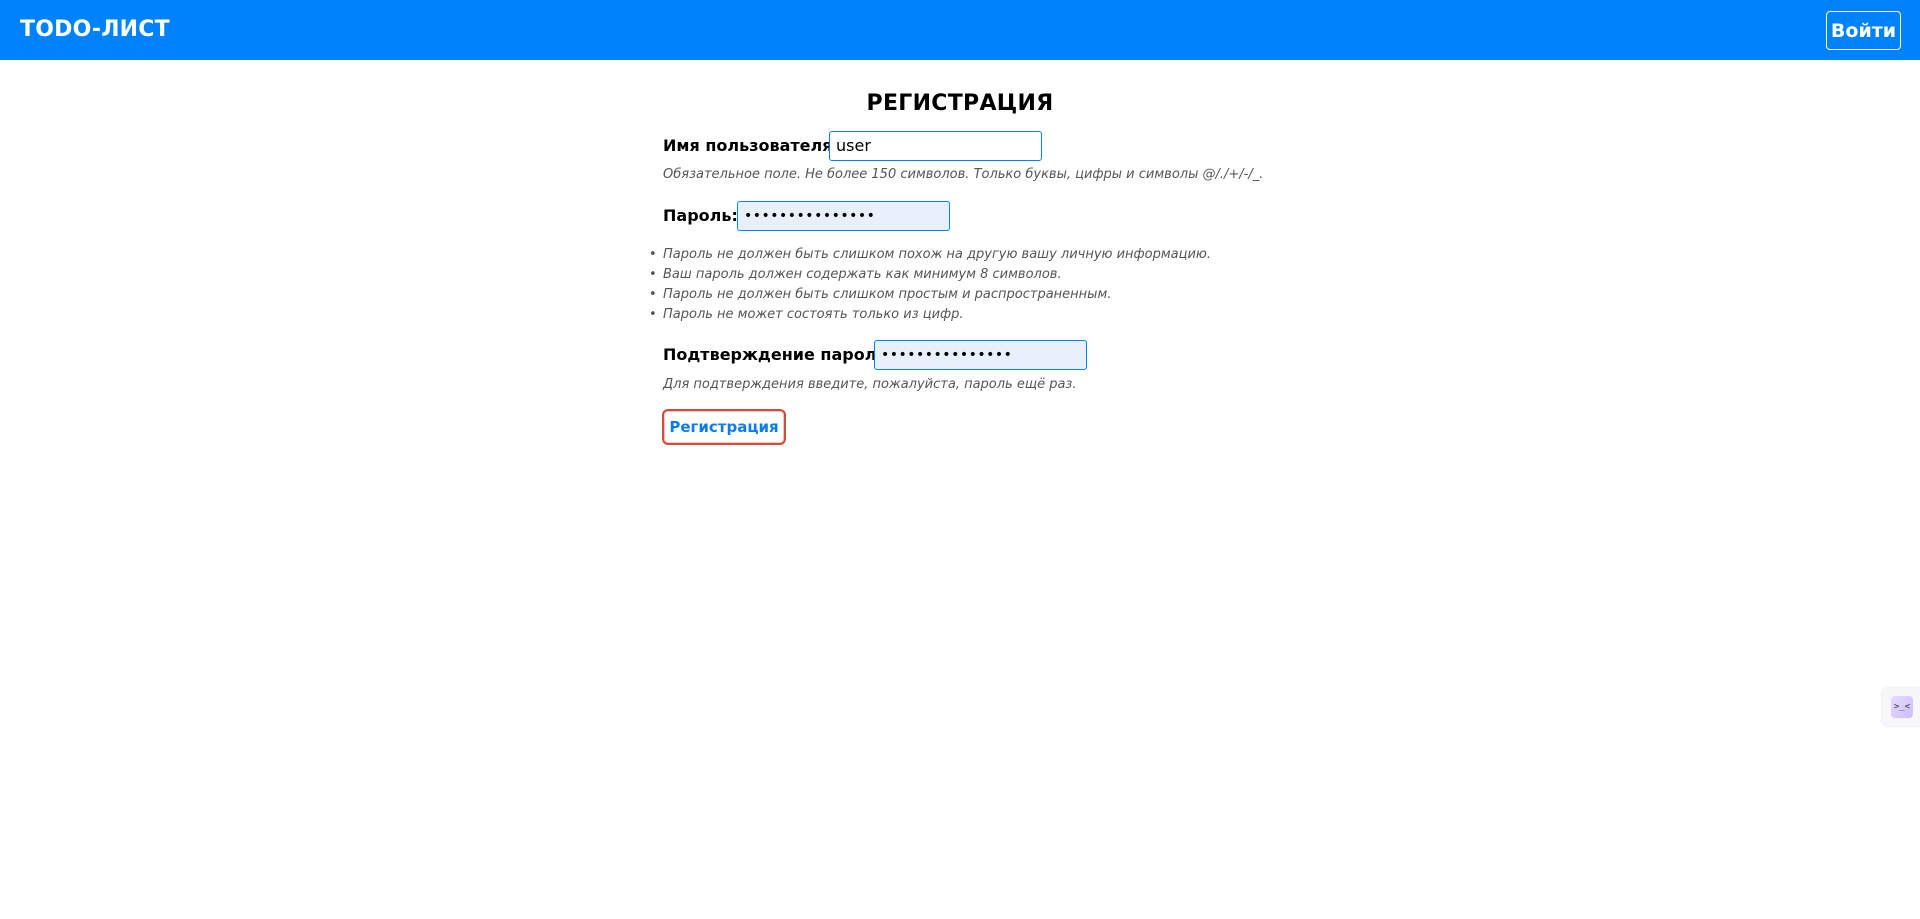  I want to click on navbar: TODO-ЛИСТ Войти, so click(960, 30).